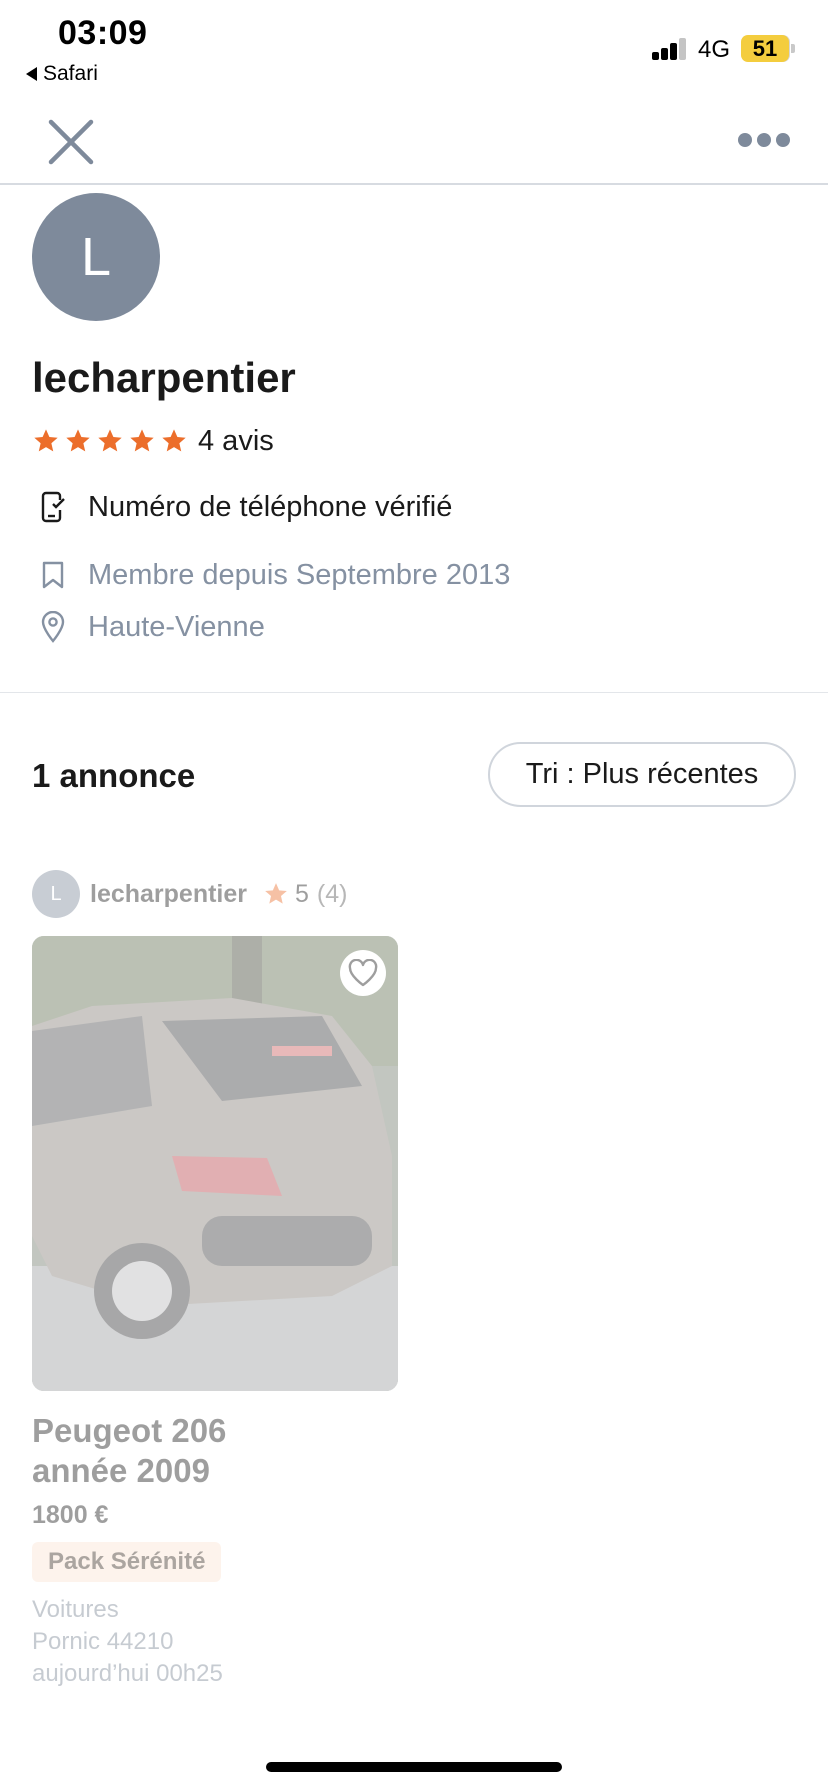 The width and height of the screenshot is (828, 1792). I want to click on member-since-row: Membre depuis Septembre 2013, so click(274, 575).